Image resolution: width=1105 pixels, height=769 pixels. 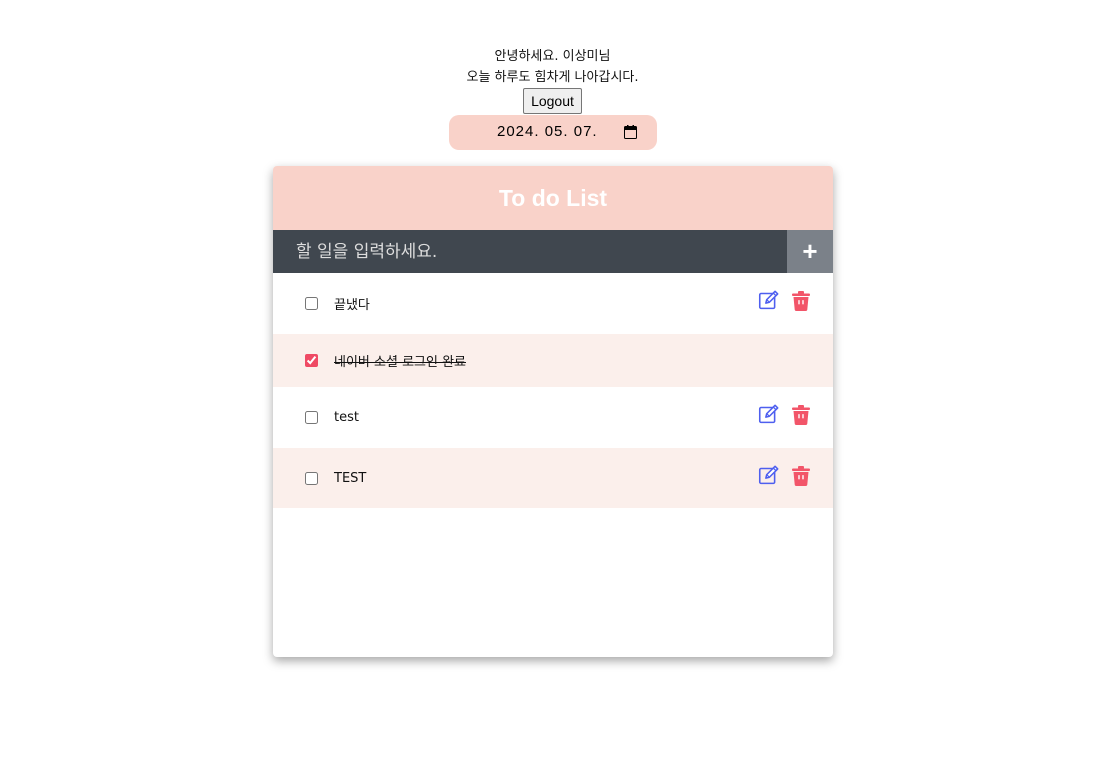 I want to click on todo-text: 끝냈다, so click(x=352, y=305).